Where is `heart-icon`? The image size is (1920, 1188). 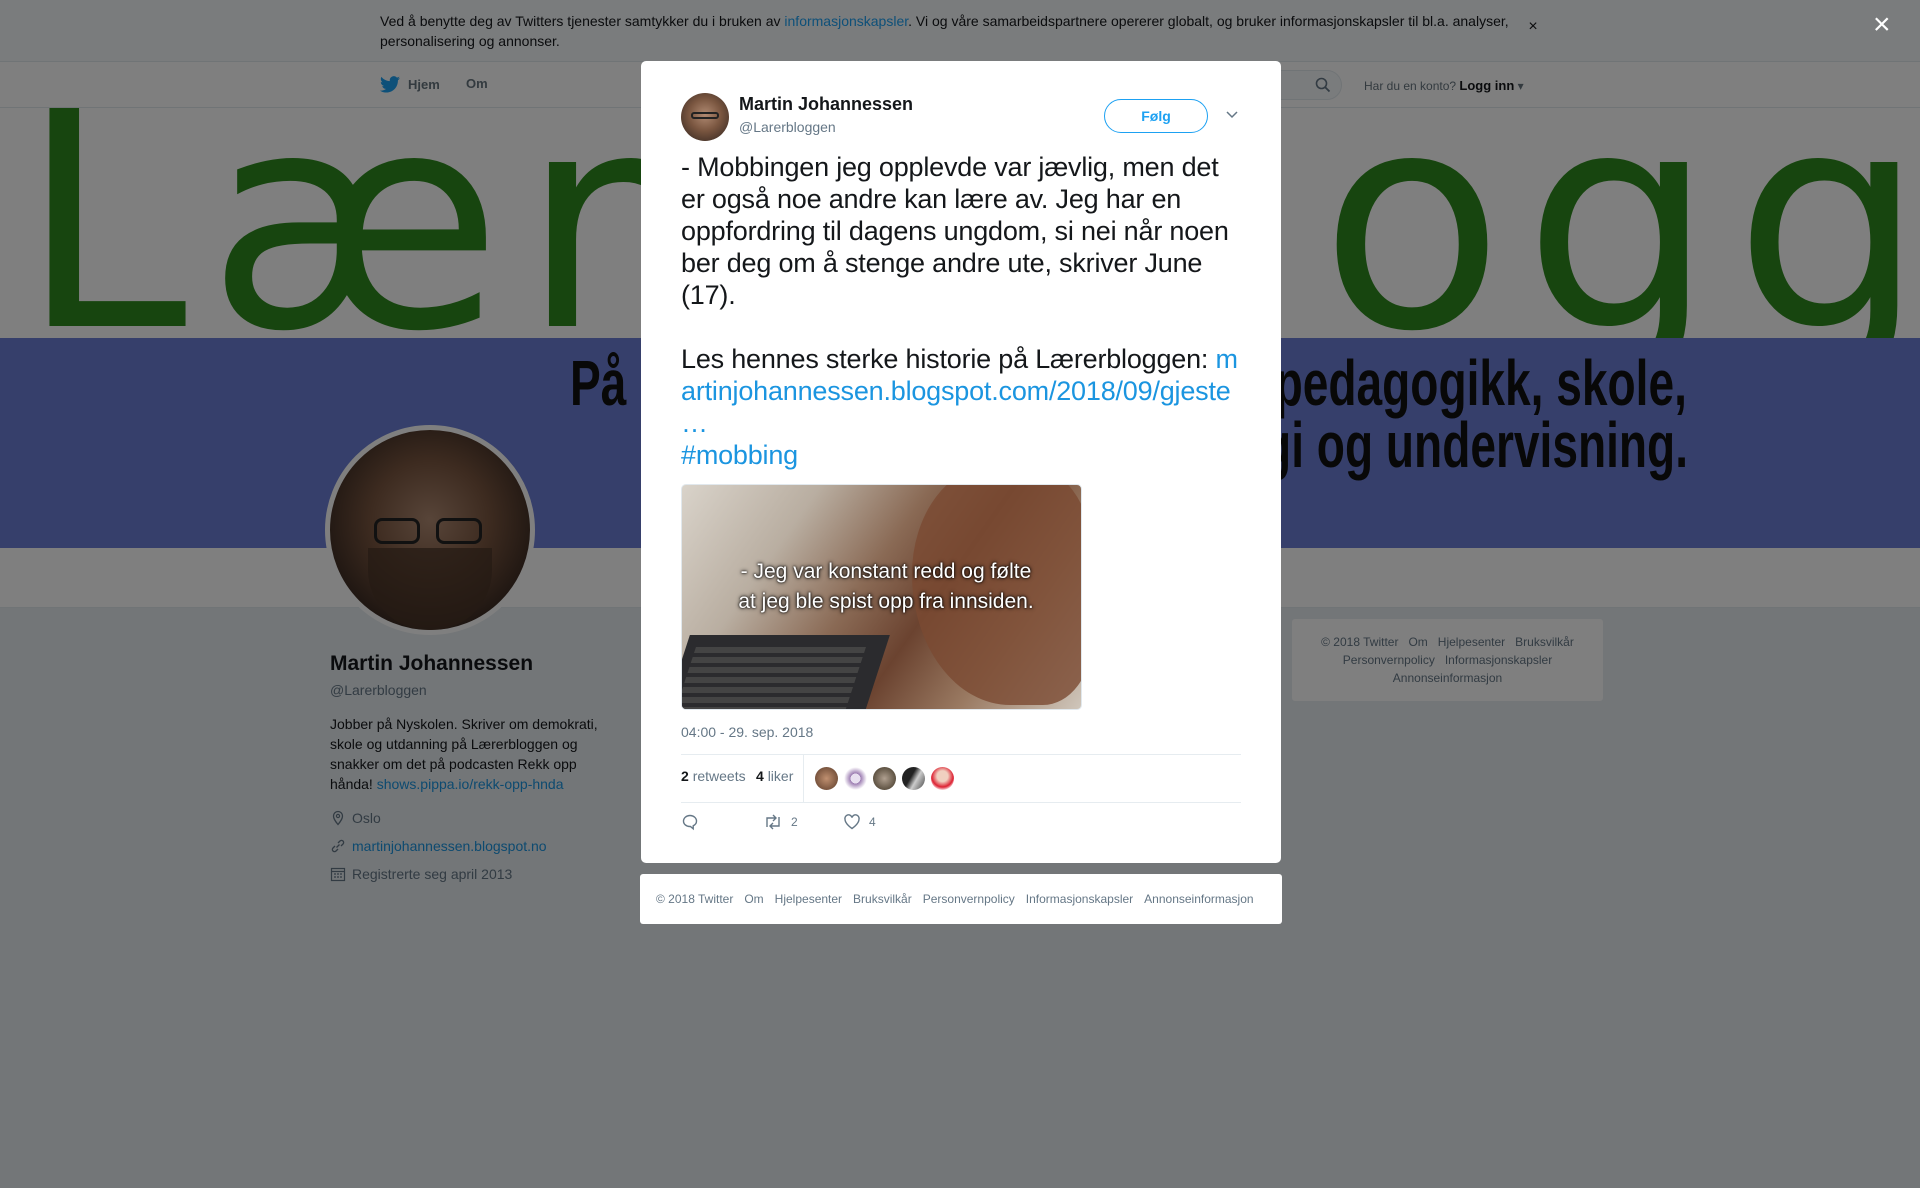 heart-icon is located at coordinates (852, 822).